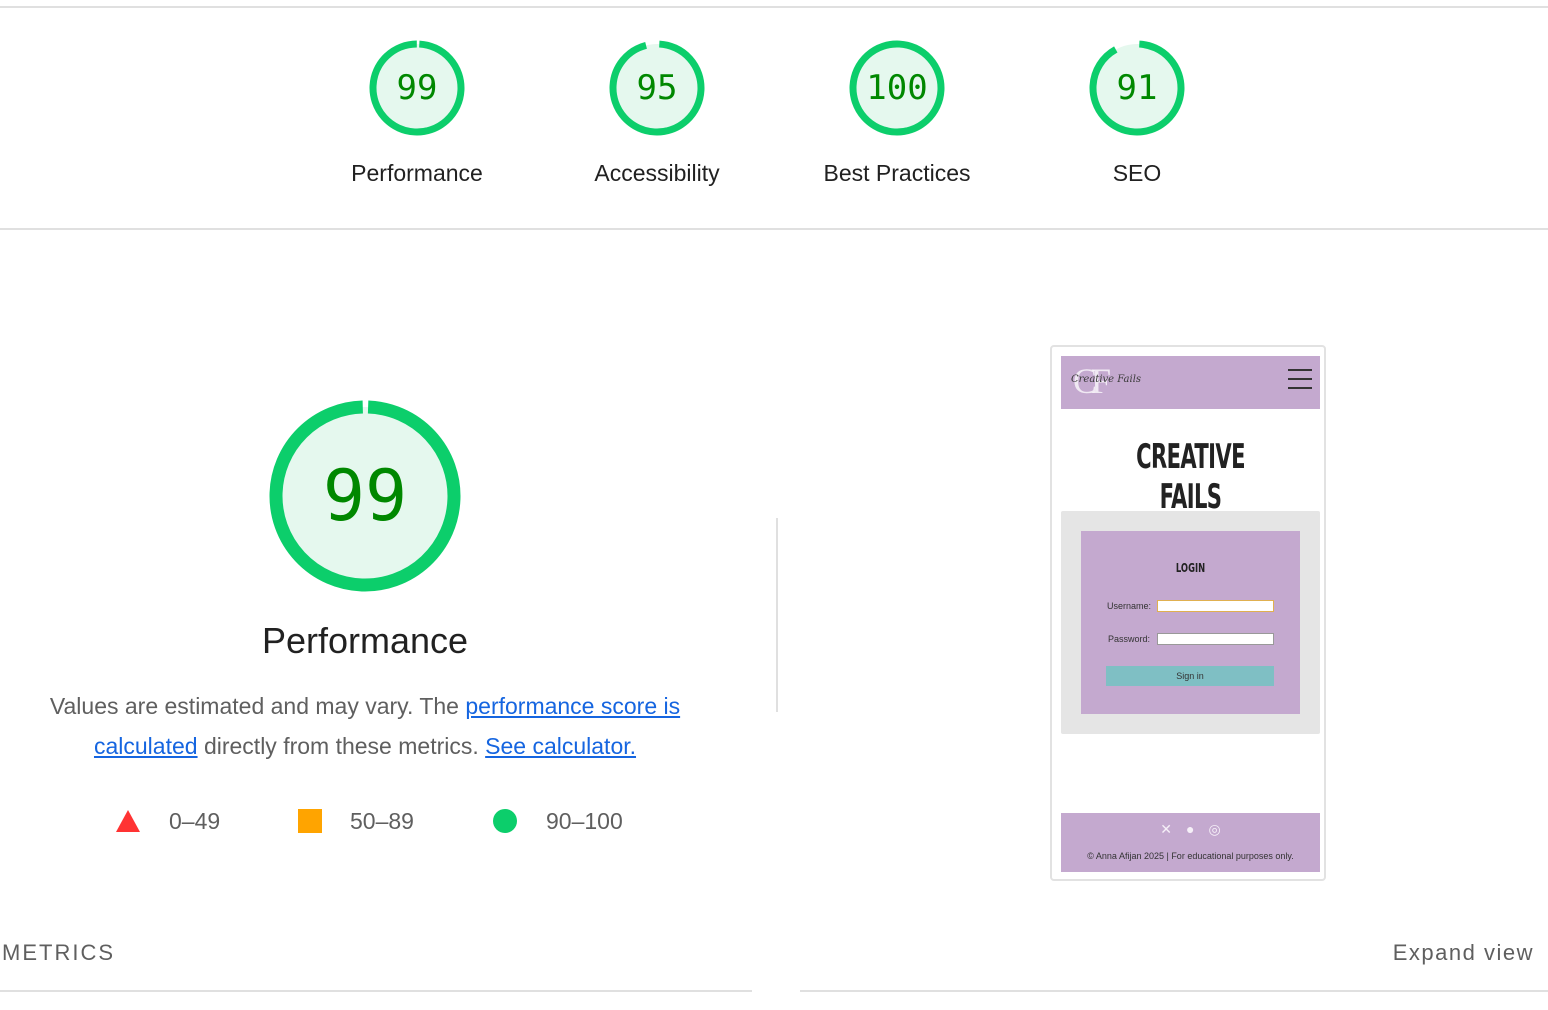  What do you see at coordinates (1215, 639) in the screenshot?
I see `password-field` at bounding box center [1215, 639].